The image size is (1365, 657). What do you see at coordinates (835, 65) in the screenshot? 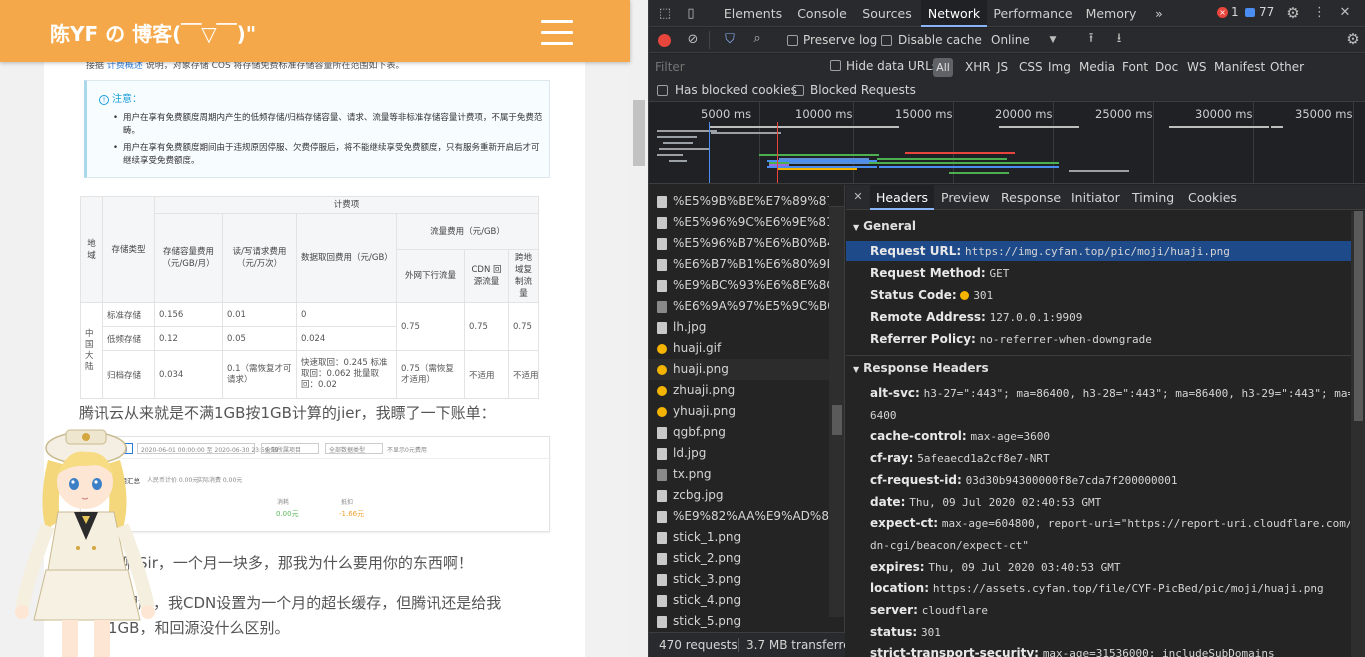
I see `hide-data-urls-checkbox` at bounding box center [835, 65].